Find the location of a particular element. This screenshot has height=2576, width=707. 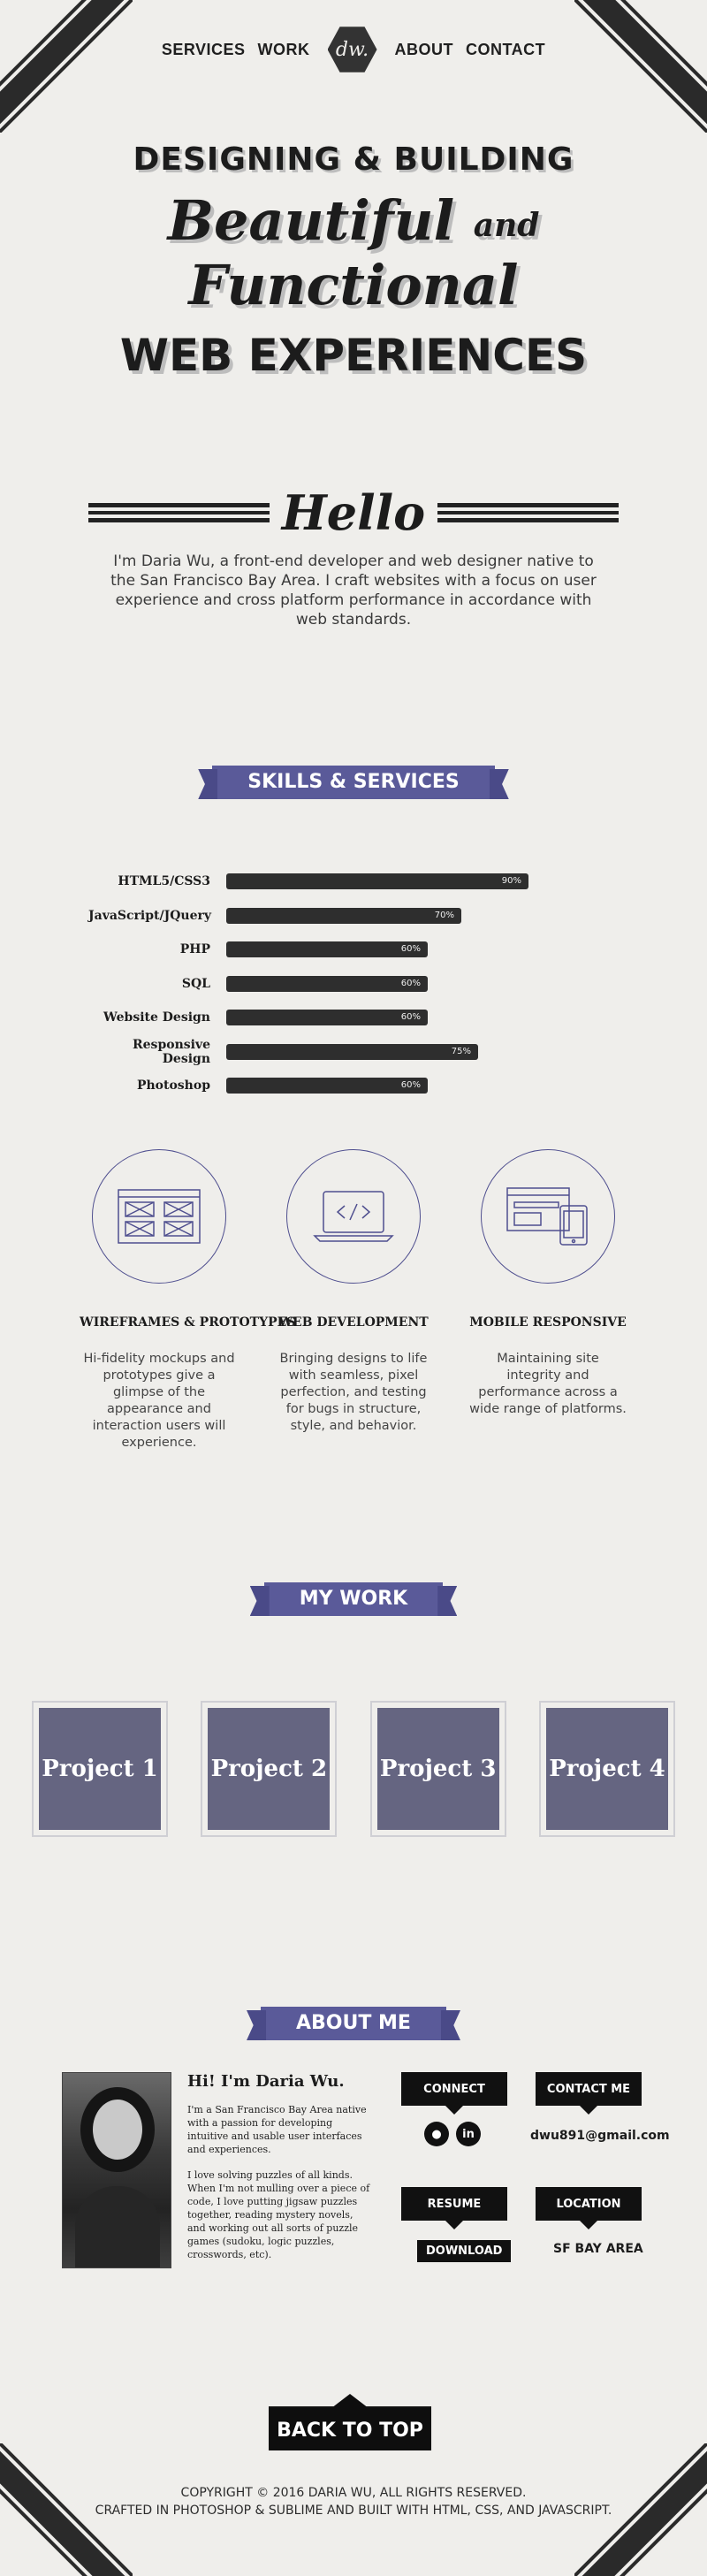

github-icon: ● is located at coordinates (436, 2134).